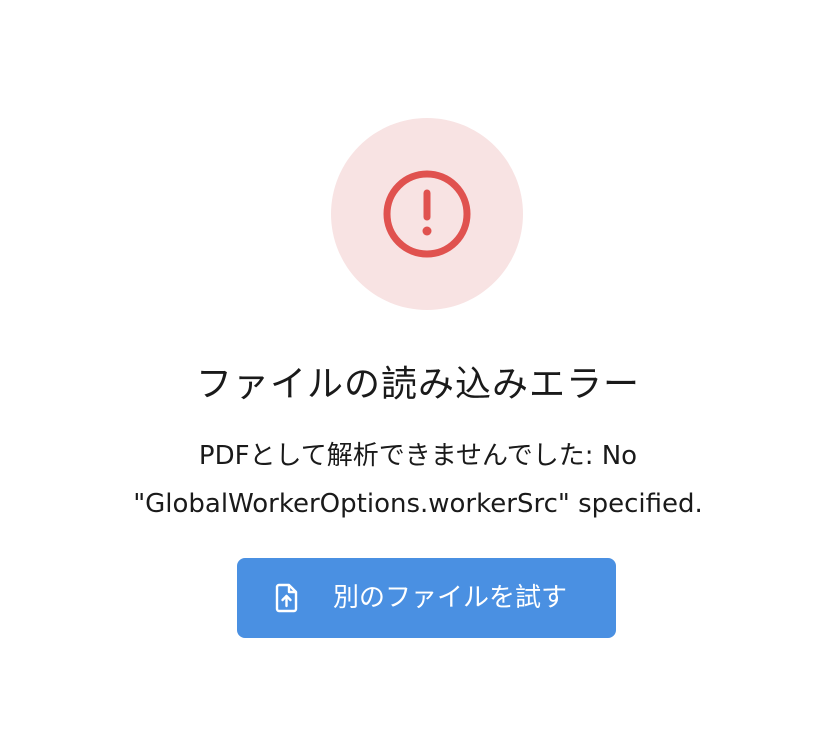 This screenshot has height=754, width=836. Describe the element at coordinates (450, 598) in the screenshot. I see `try-another-file-label: 別のファイルを試す` at that location.